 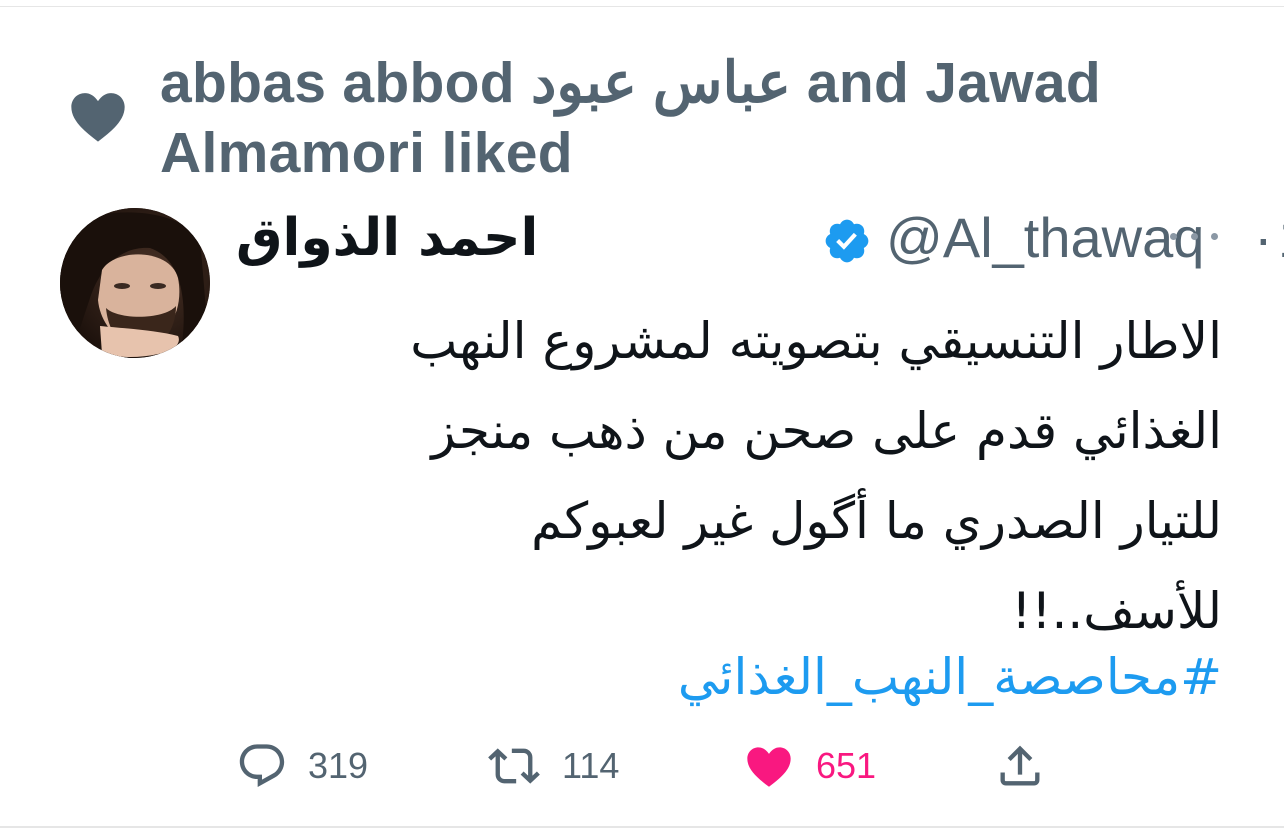 What do you see at coordinates (338, 765) in the screenshot?
I see `reply-count: 319` at bounding box center [338, 765].